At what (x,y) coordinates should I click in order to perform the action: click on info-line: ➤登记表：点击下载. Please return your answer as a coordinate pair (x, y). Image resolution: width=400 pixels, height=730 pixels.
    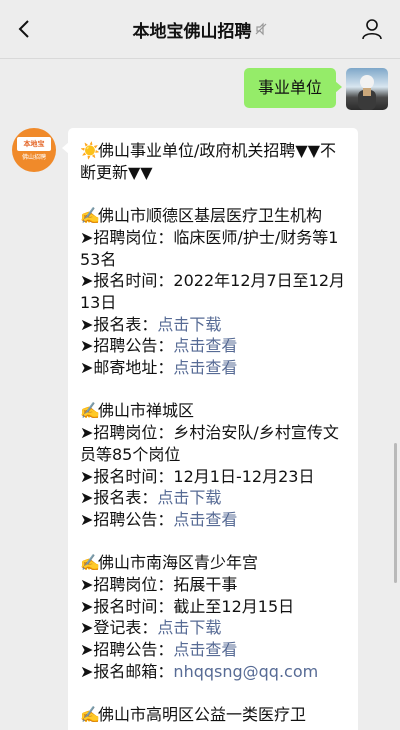
    Looking at the image, I should click on (213, 628).